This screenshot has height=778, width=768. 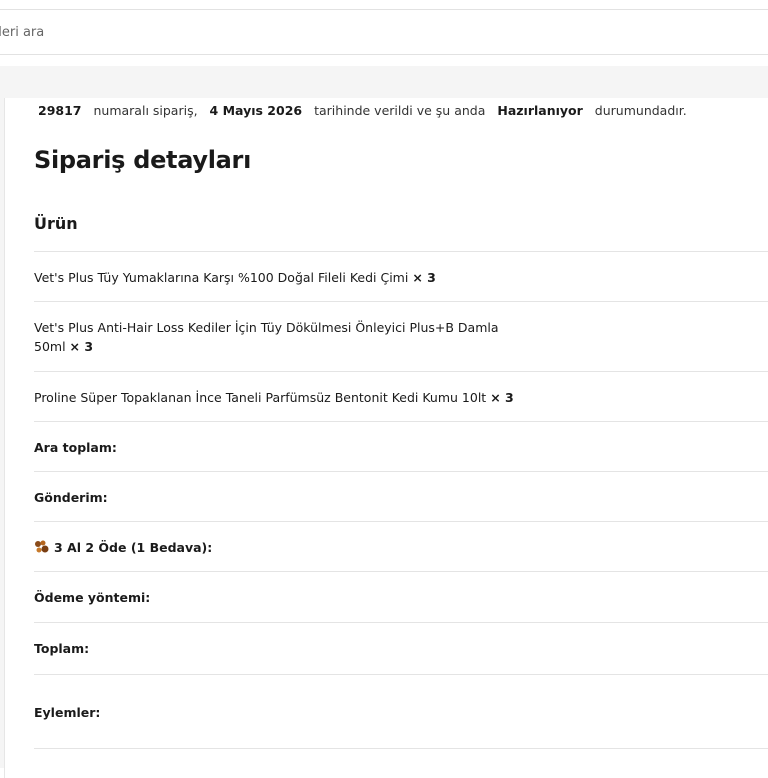 What do you see at coordinates (71, 497) in the screenshot?
I see `shipping-label: Gönderim:` at bounding box center [71, 497].